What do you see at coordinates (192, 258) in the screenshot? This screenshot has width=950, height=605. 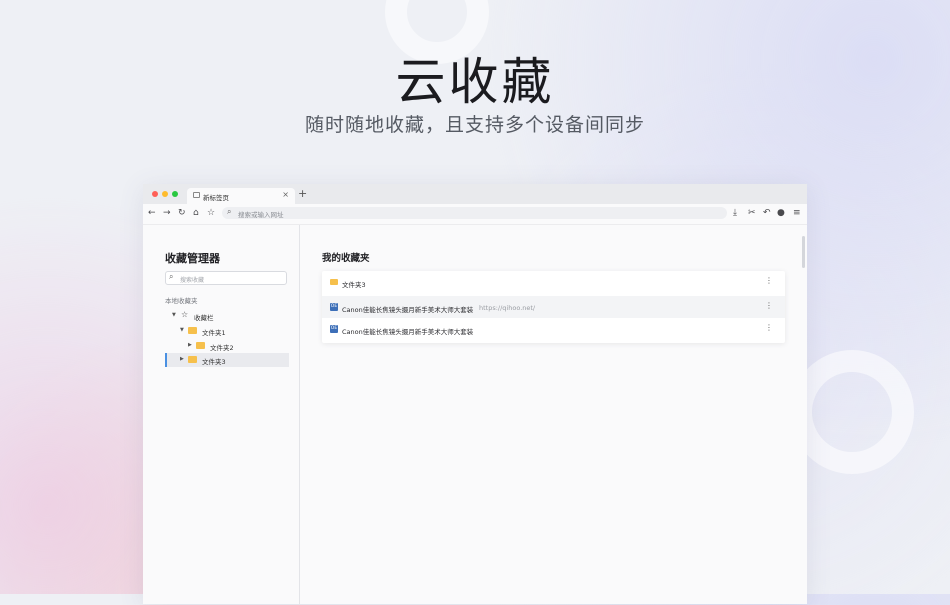 I see `sidebar-title: 收藏管理器` at bounding box center [192, 258].